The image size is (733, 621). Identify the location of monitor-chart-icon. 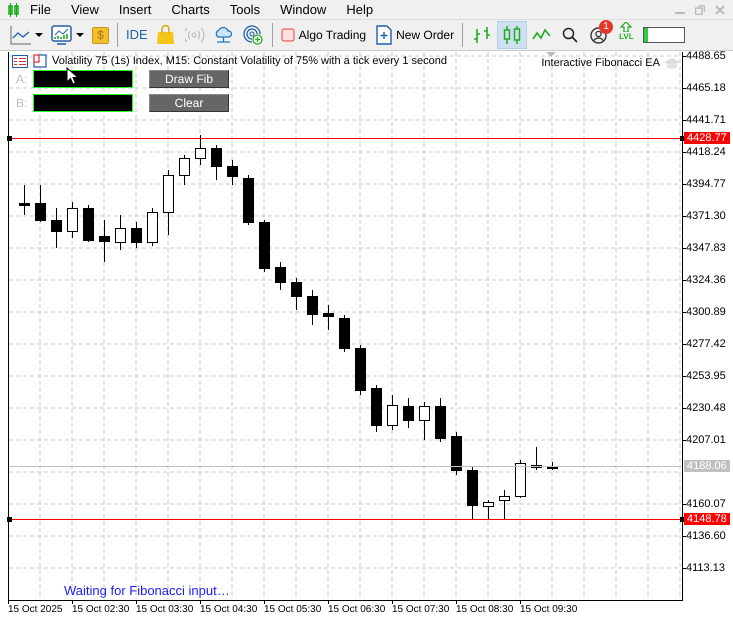
(61, 35).